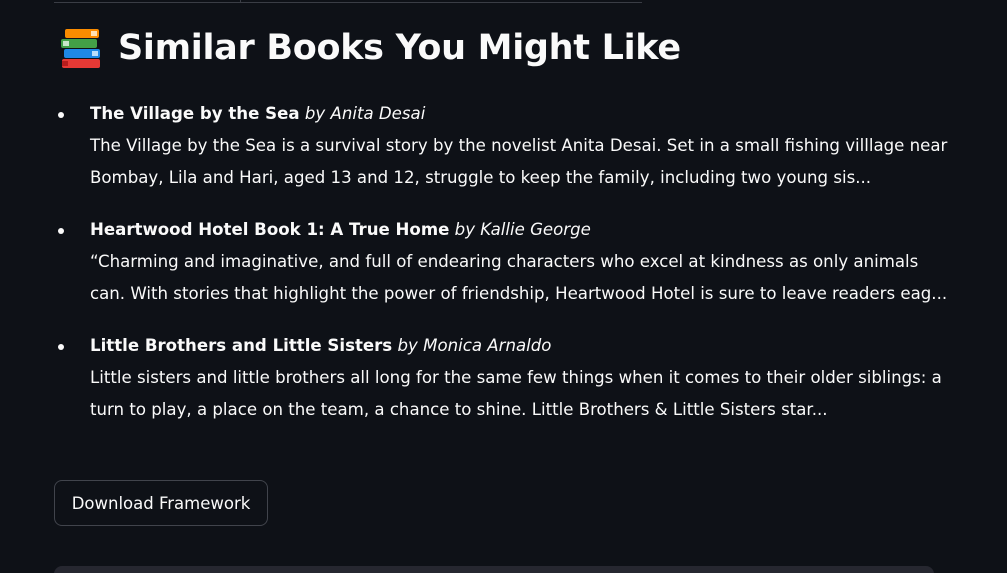 The width and height of the screenshot is (1007, 573). I want to click on download-framework-button: Download Framework, so click(161, 503).